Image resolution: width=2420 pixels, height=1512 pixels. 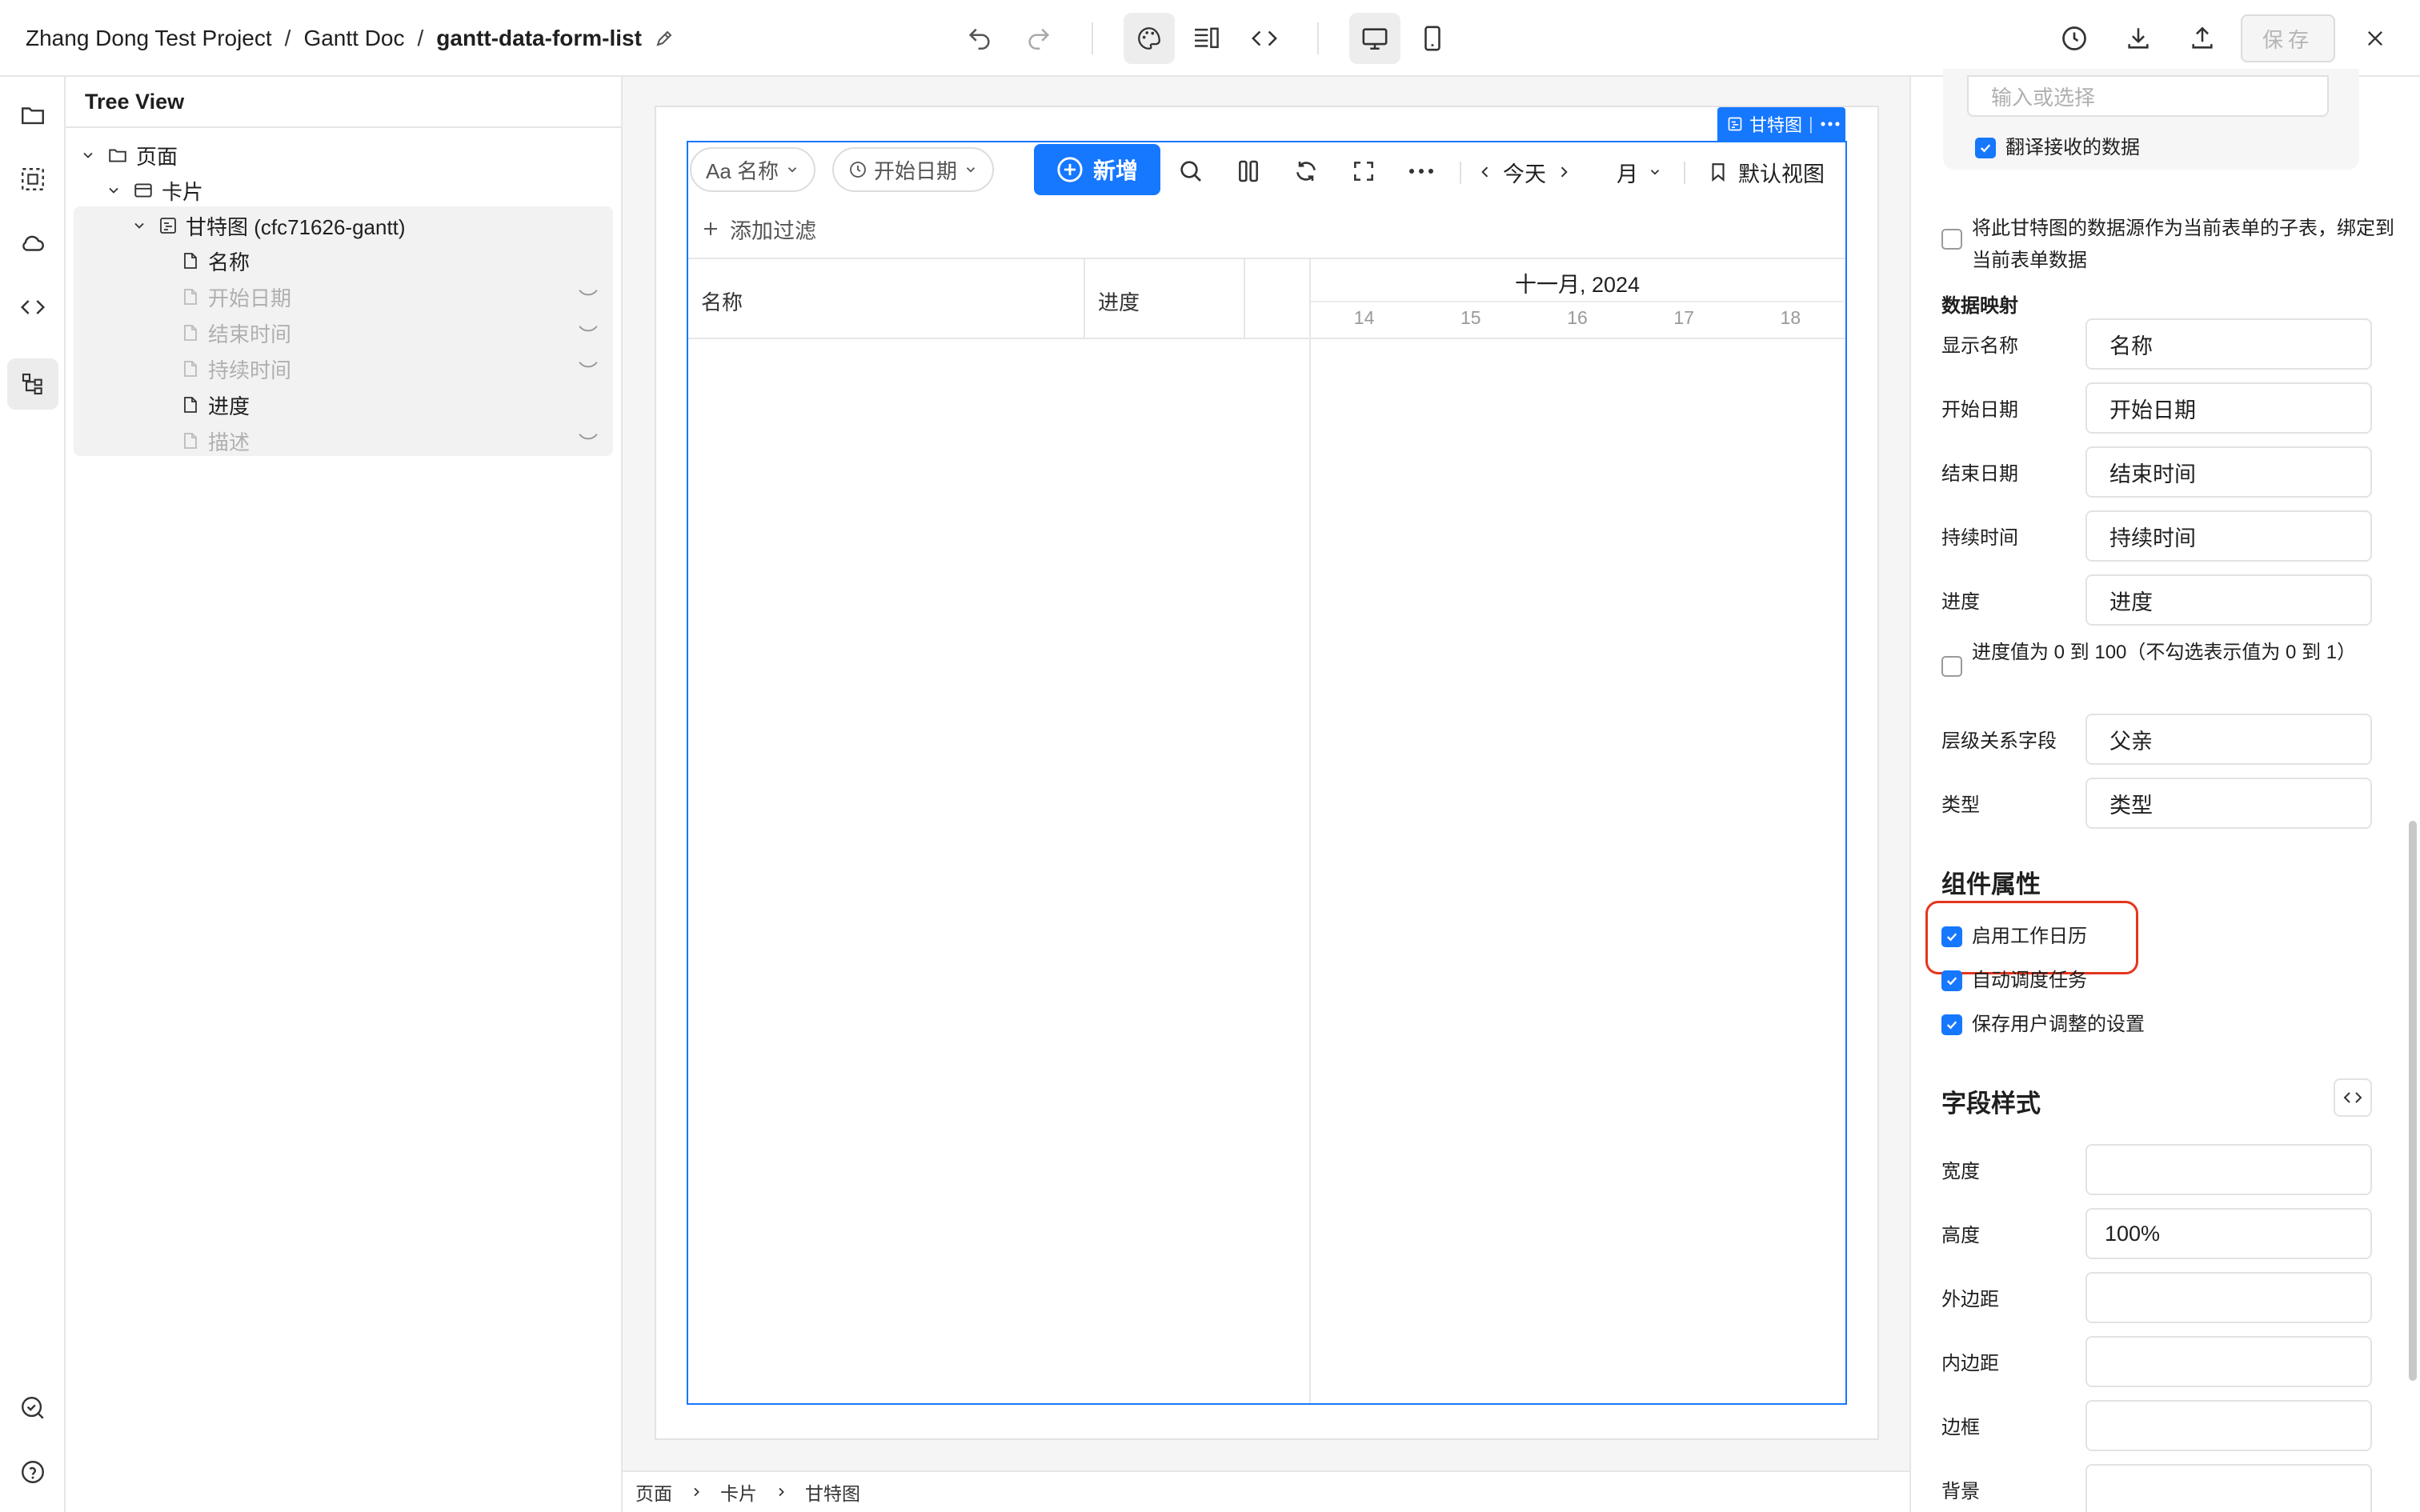 What do you see at coordinates (183, 191) in the screenshot?
I see `tree-node-label: 卡片` at bounding box center [183, 191].